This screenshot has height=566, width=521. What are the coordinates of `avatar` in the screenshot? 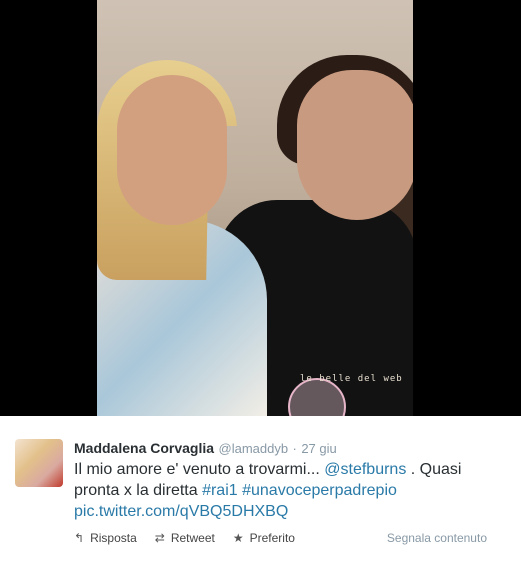 It's located at (39, 463).